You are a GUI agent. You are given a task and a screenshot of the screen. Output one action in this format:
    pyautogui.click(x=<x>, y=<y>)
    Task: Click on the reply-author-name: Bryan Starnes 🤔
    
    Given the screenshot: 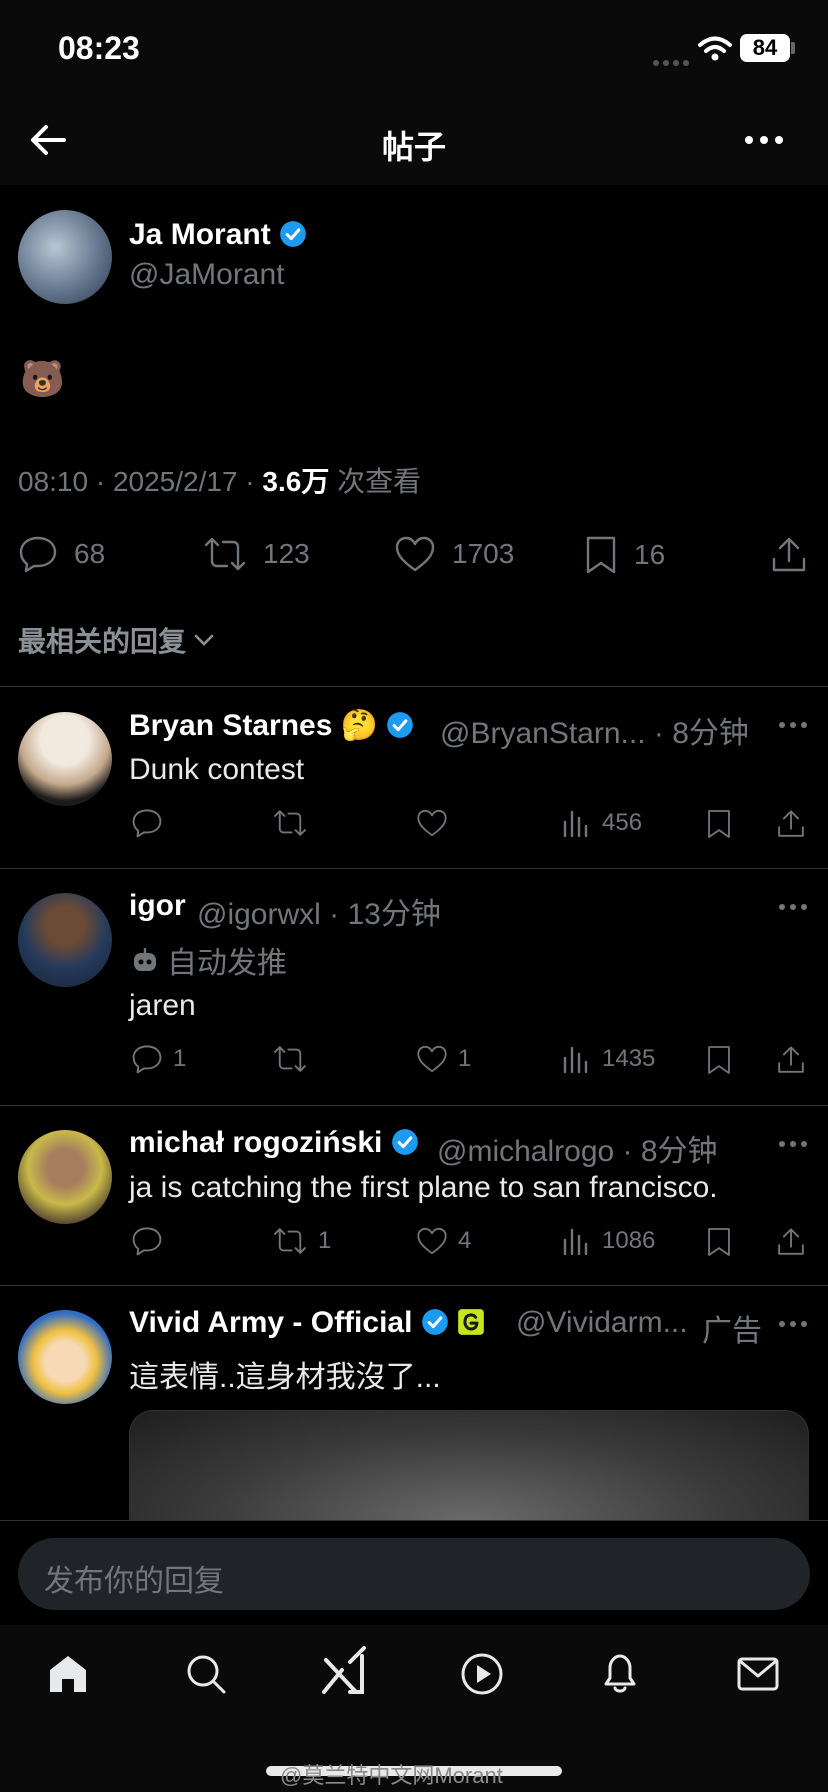 What is the action you would take?
    pyautogui.click(x=271, y=725)
    